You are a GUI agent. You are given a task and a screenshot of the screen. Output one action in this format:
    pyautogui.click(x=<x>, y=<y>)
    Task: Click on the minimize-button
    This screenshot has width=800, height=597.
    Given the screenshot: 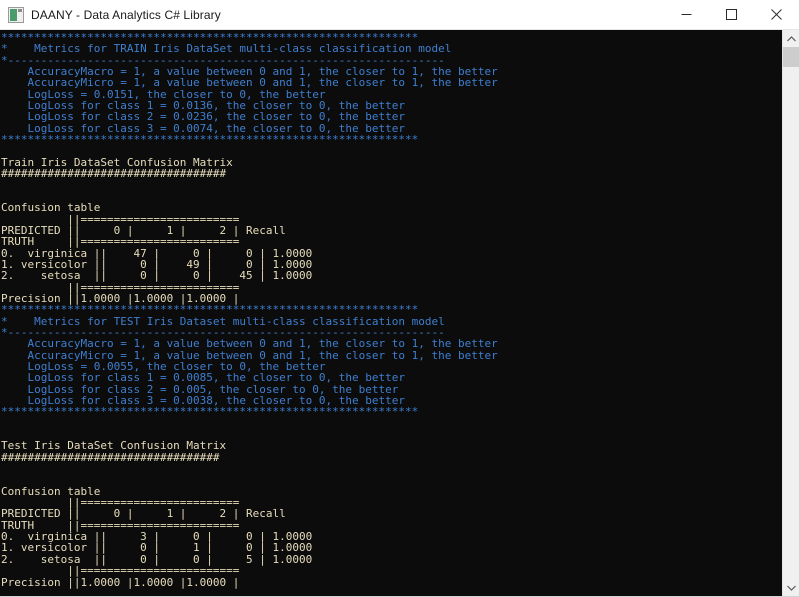 What is the action you would take?
    pyautogui.click(x=686, y=14)
    